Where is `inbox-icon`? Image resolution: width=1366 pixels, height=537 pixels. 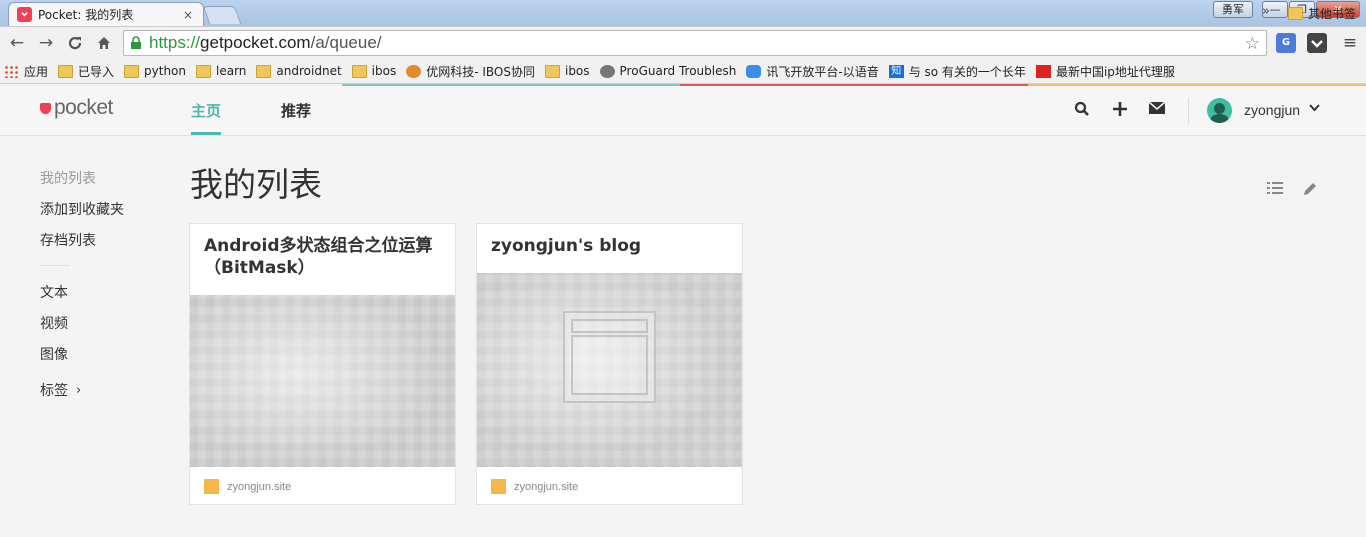
inbox-icon is located at coordinates (1157, 110).